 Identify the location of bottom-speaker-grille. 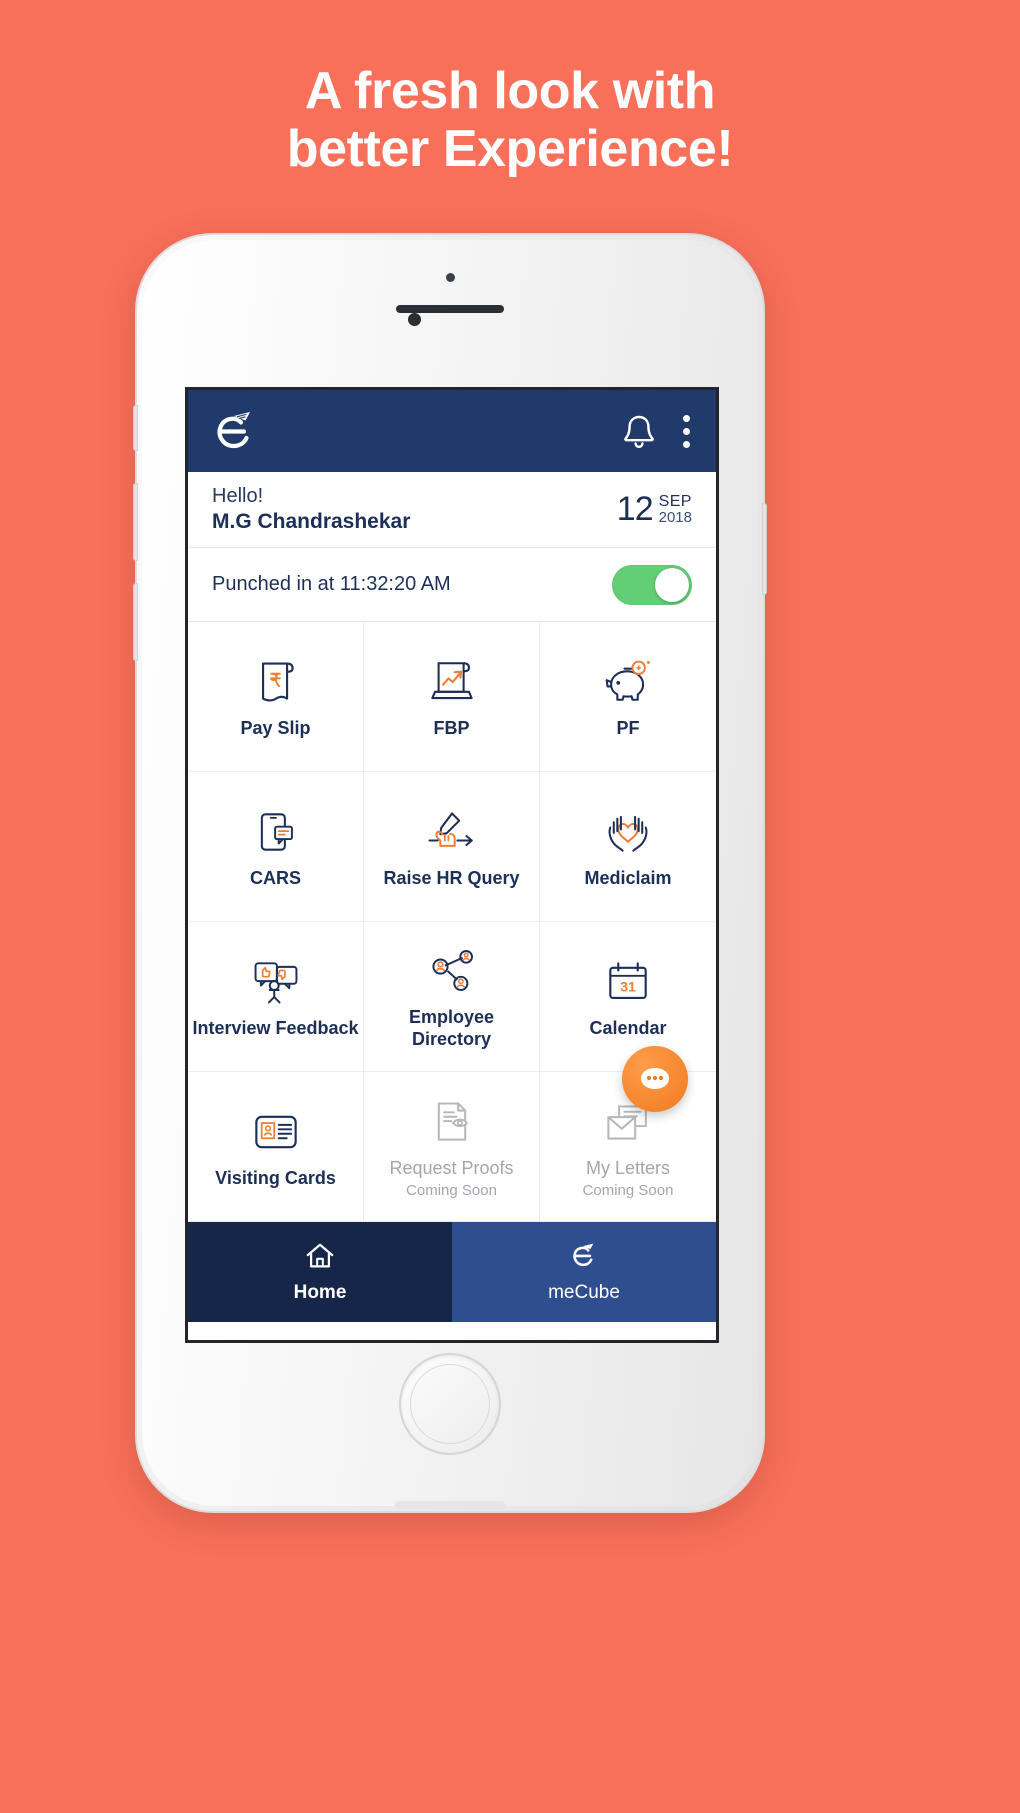
(450, 1505).